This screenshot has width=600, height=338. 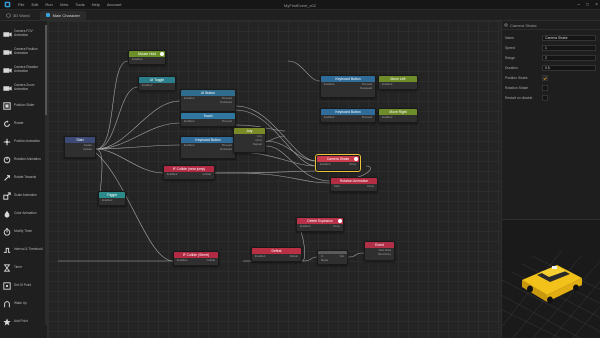 I want to click on restart-on-disable-checkbox, so click(x=545, y=98).